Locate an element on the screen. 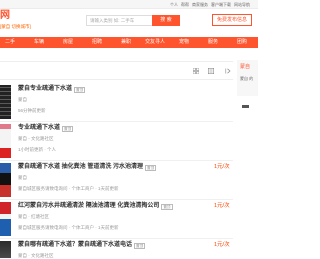  listing-title-row: 蒙自哪有疏通下水道？蒙自疏通下水道电话 置顶 is located at coordinates (82, 245).